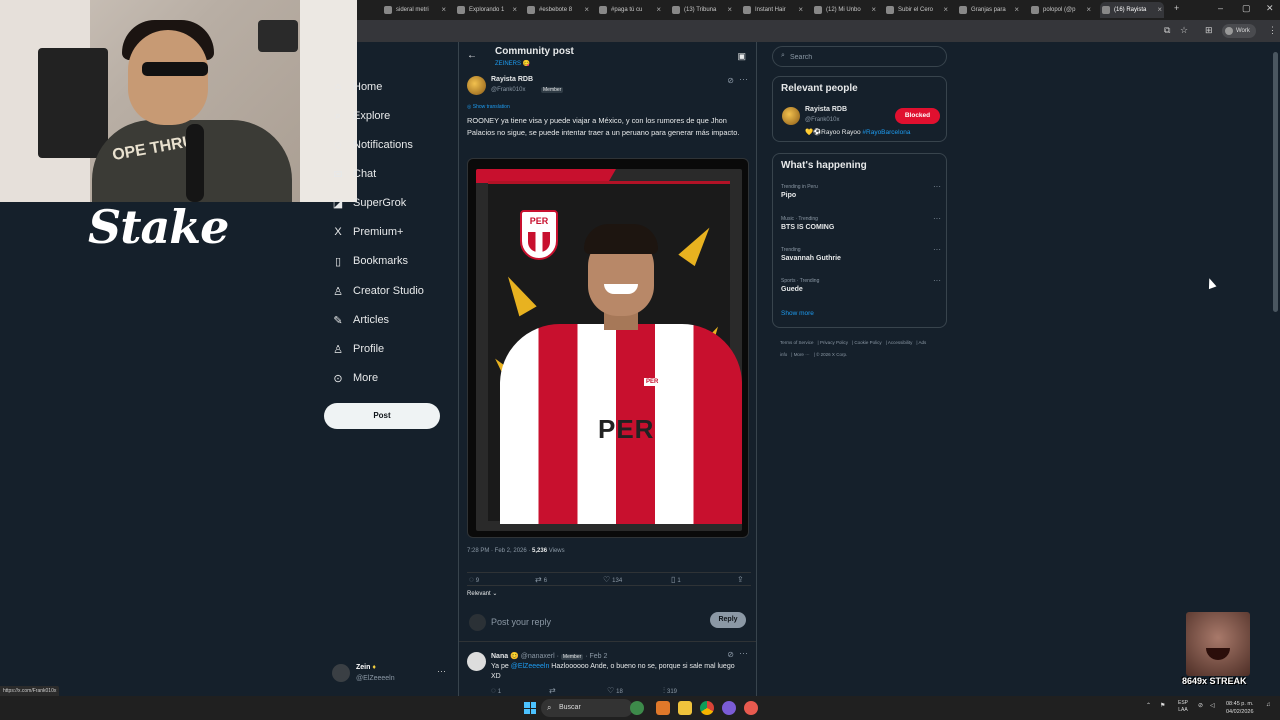 The height and width of the screenshot is (720, 1280). Describe the element at coordinates (608, 348) in the screenshot. I see `post-image: PER PER PER` at that location.